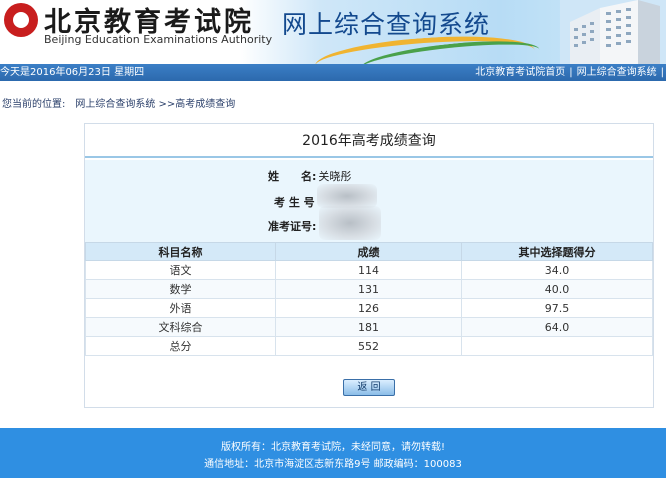 Image resolution: width=666 pixels, height=493 pixels. Describe the element at coordinates (72, 72) in the screenshot. I see `current-date: 今天是2016年06月23日 星期四` at that location.